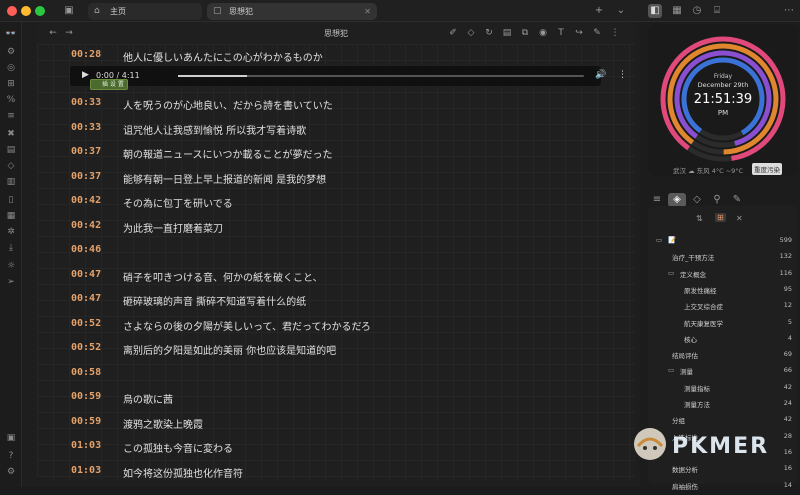 The height and width of the screenshot is (495, 800). Describe the element at coordinates (717, 200) in the screenshot. I see `link-icon: ⚲` at that location.